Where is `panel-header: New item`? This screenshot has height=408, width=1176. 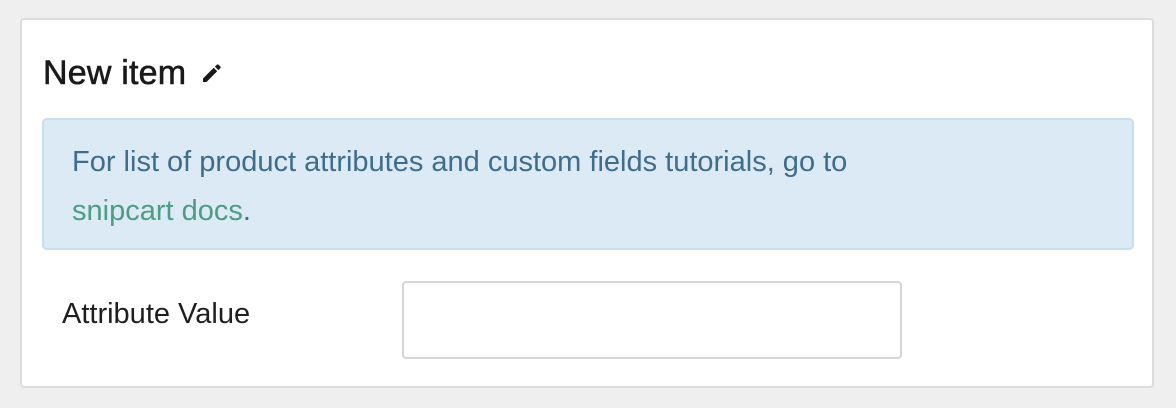 panel-header: New item is located at coordinates (133, 73).